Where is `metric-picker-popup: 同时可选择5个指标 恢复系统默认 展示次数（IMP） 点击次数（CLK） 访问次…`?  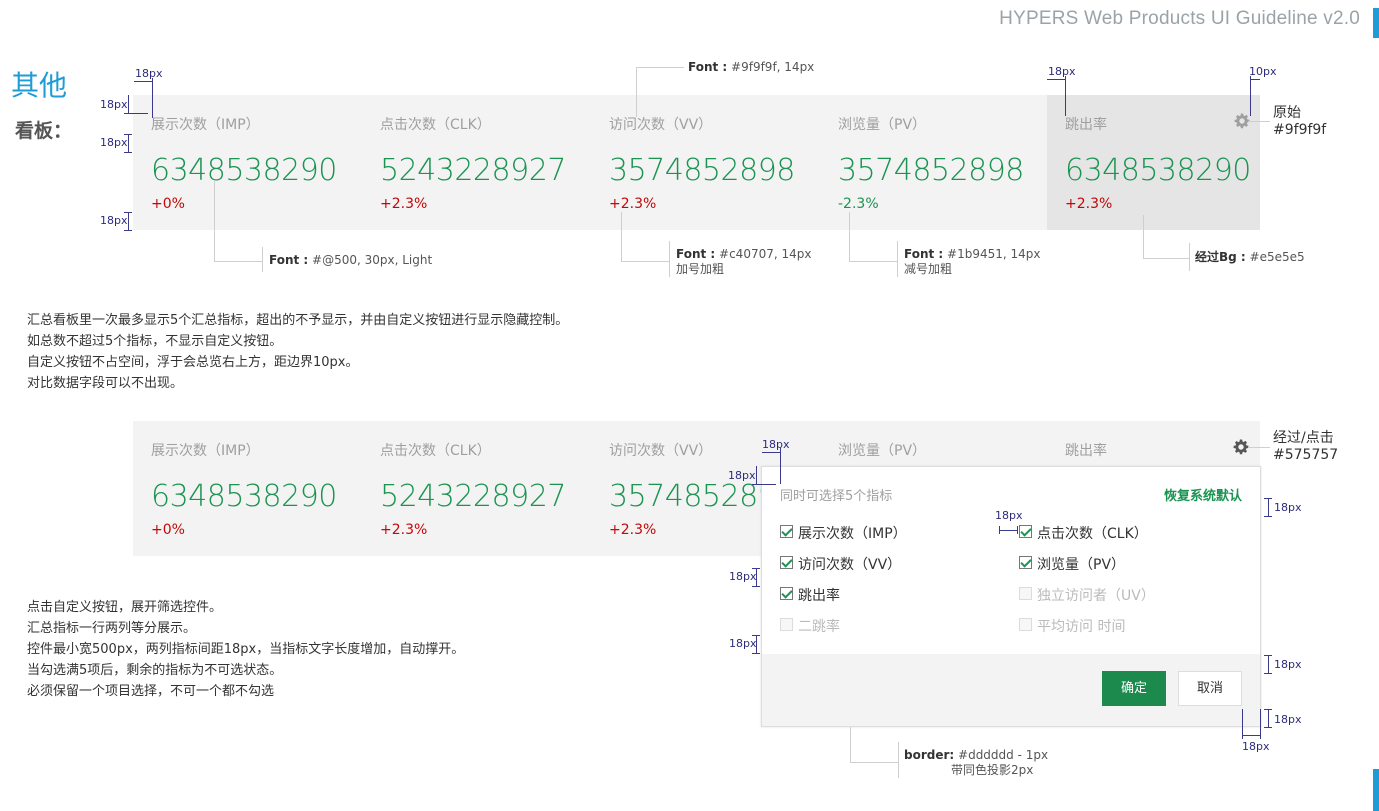
metric-picker-popup: 同时可选择5个指标 恢复系统默认 展示次数（IMP） 点击次数（CLK） 访问次… is located at coordinates (1011, 596).